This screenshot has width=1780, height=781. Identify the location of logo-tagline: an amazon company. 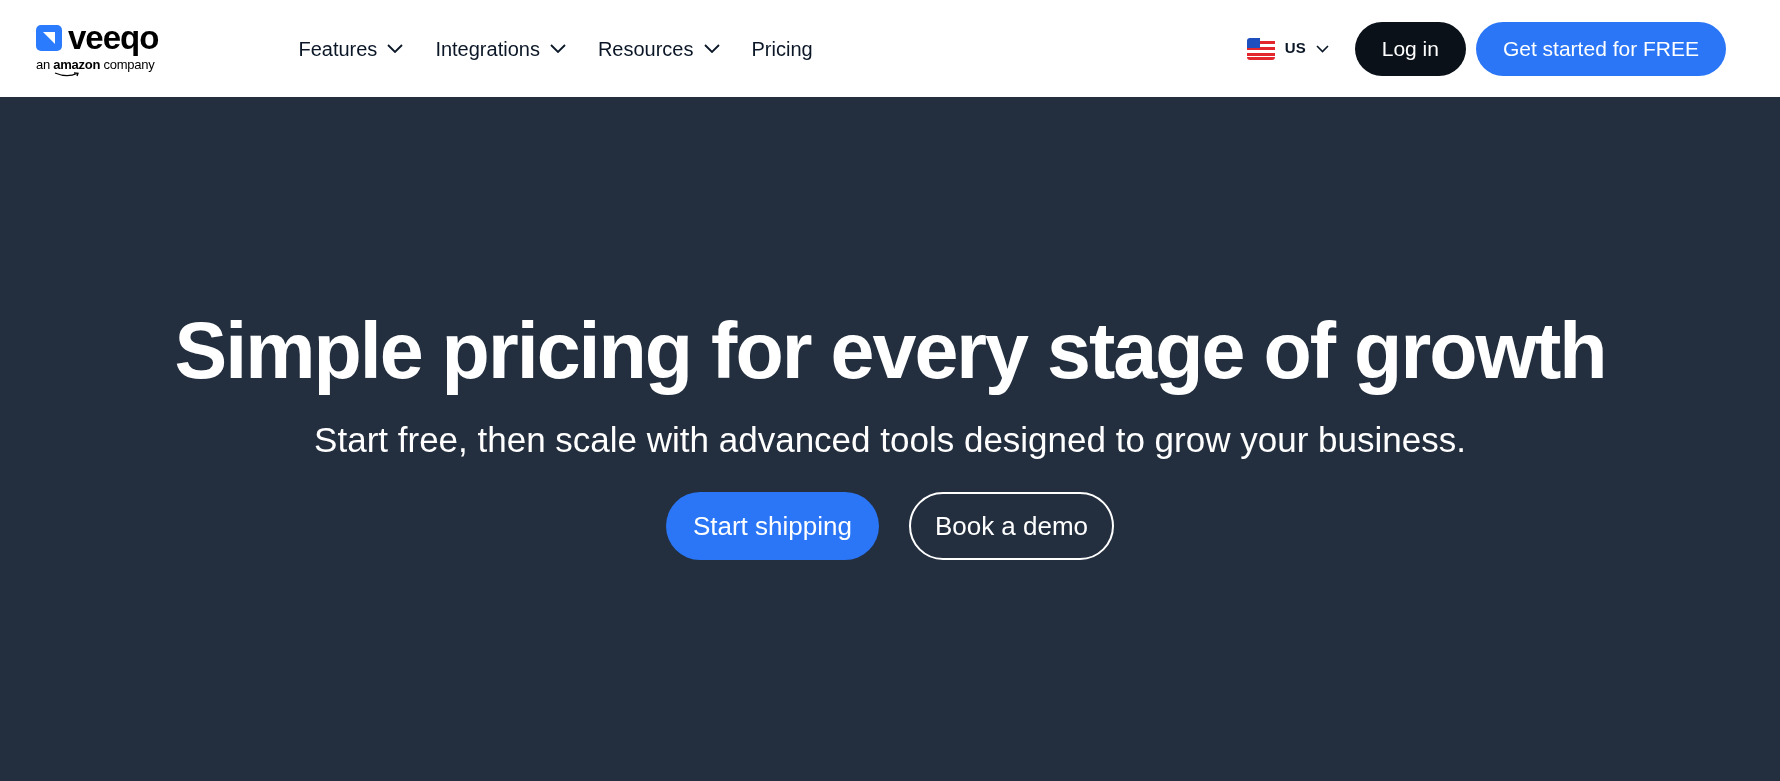
(95, 64).